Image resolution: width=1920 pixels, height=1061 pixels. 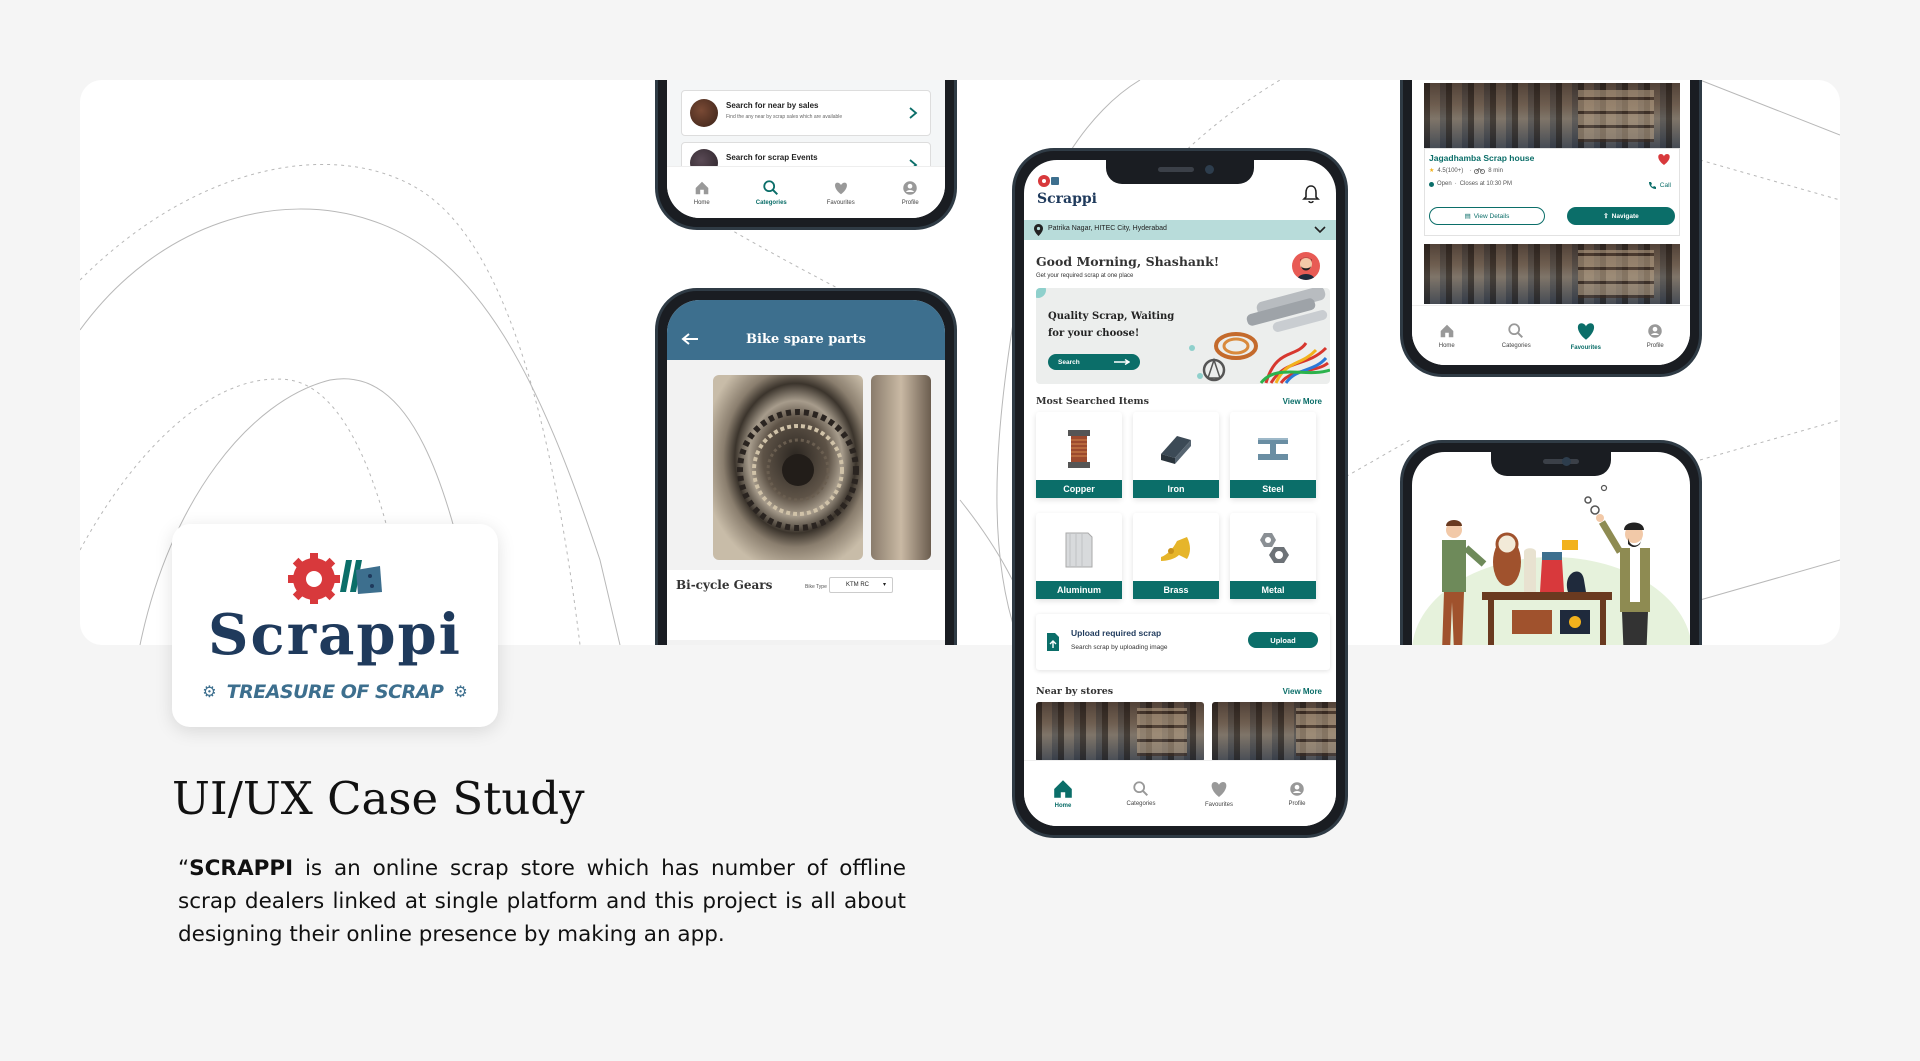 What do you see at coordinates (1606, 216) in the screenshot?
I see `navigate-icon: ⇧` at bounding box center [1606, 216].